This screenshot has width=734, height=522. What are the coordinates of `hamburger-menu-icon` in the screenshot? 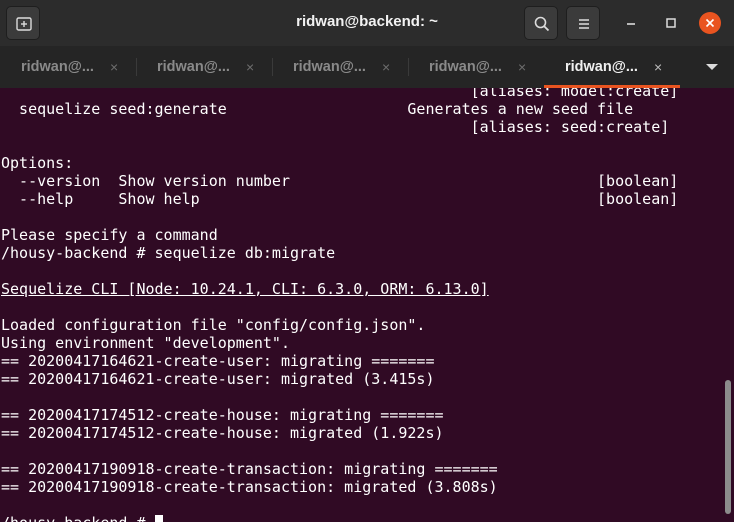 It's located at (584, 24).